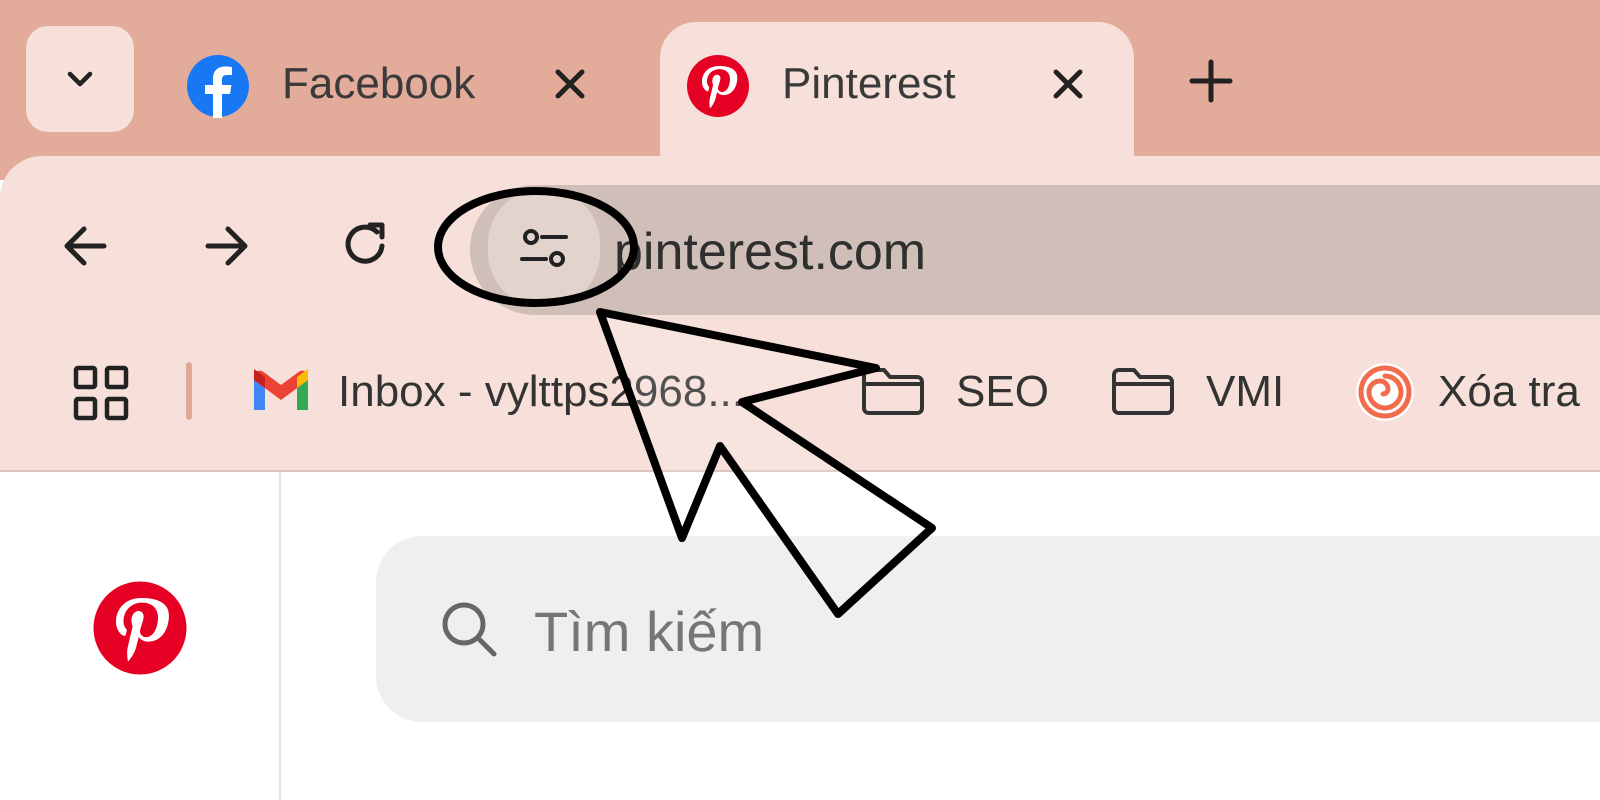  I want to click on gmail-icon, so click(281, 389).